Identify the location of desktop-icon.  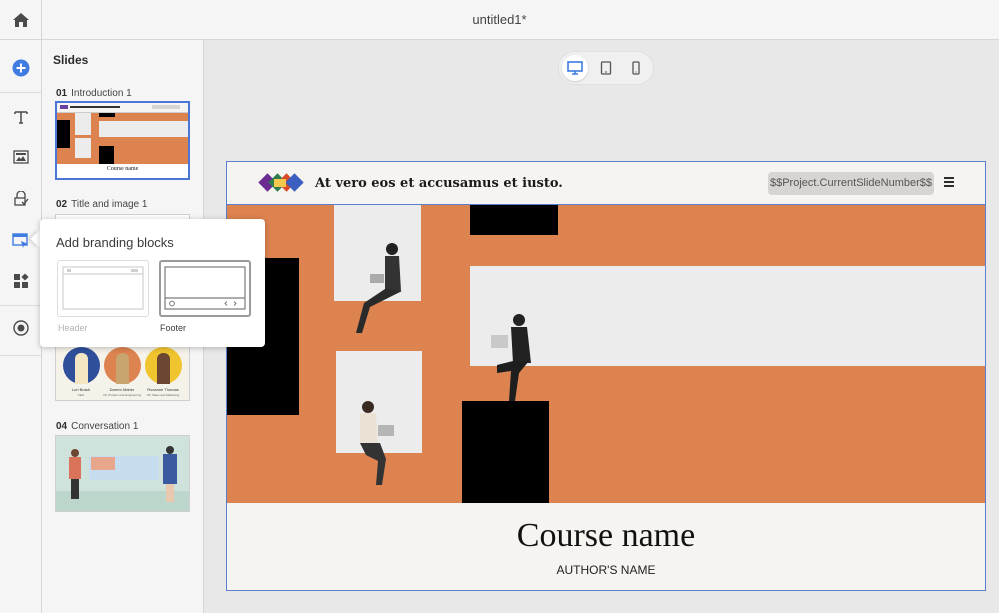
(575, 68).